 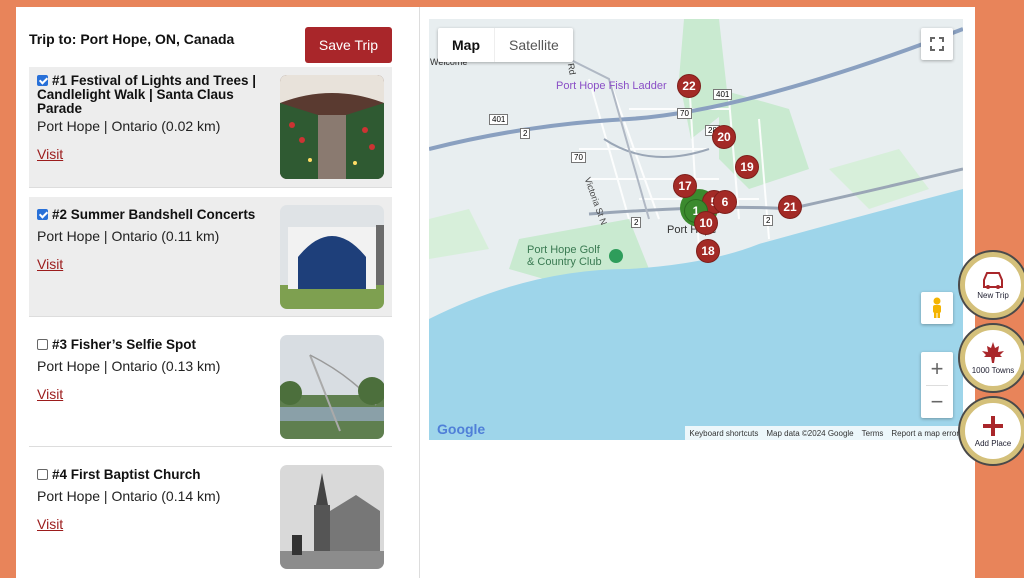 What do you see at coordinates (993, 426) in the screenshot?
I see `plus-icon` at bounding box center [993, 426].